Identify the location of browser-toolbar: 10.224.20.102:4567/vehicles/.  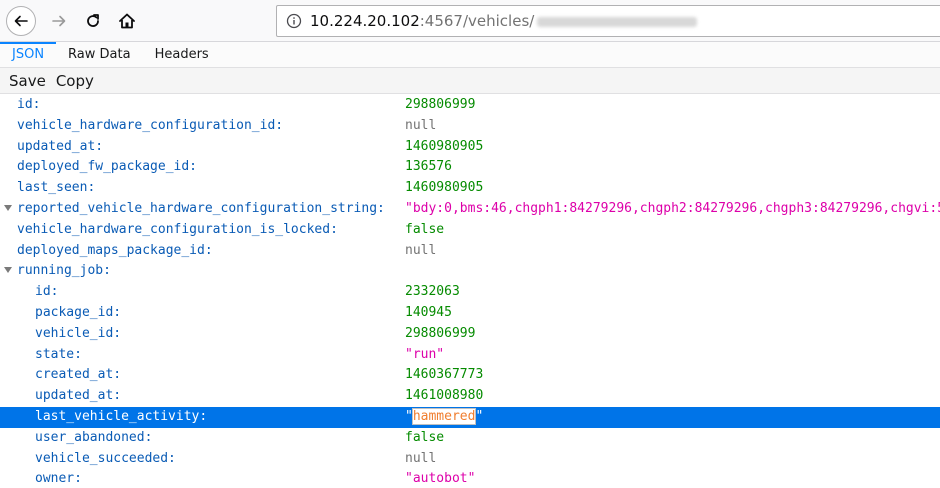
(470, 21).